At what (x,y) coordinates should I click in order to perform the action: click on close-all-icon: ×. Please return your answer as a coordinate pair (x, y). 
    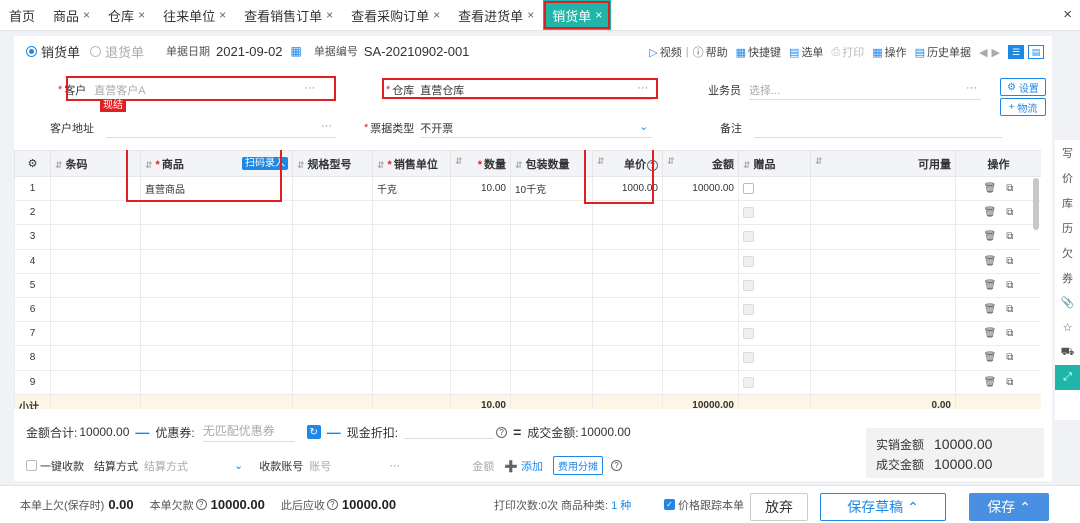
    Looking at the image, I should click on (1067, 14).